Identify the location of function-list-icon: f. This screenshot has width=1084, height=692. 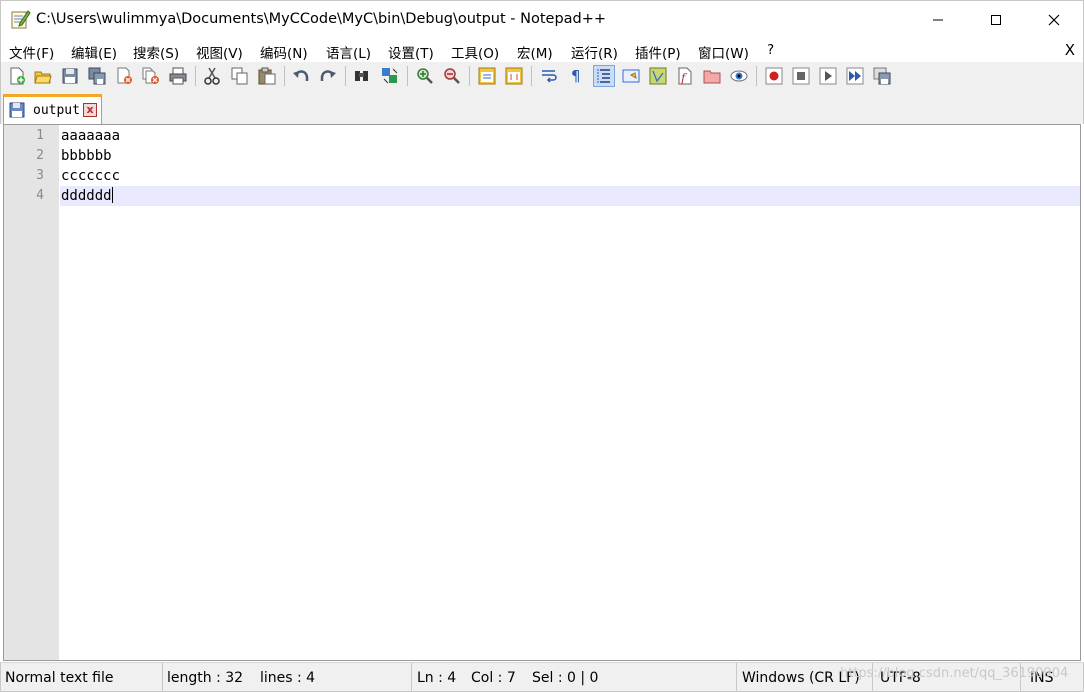
(685, 76).